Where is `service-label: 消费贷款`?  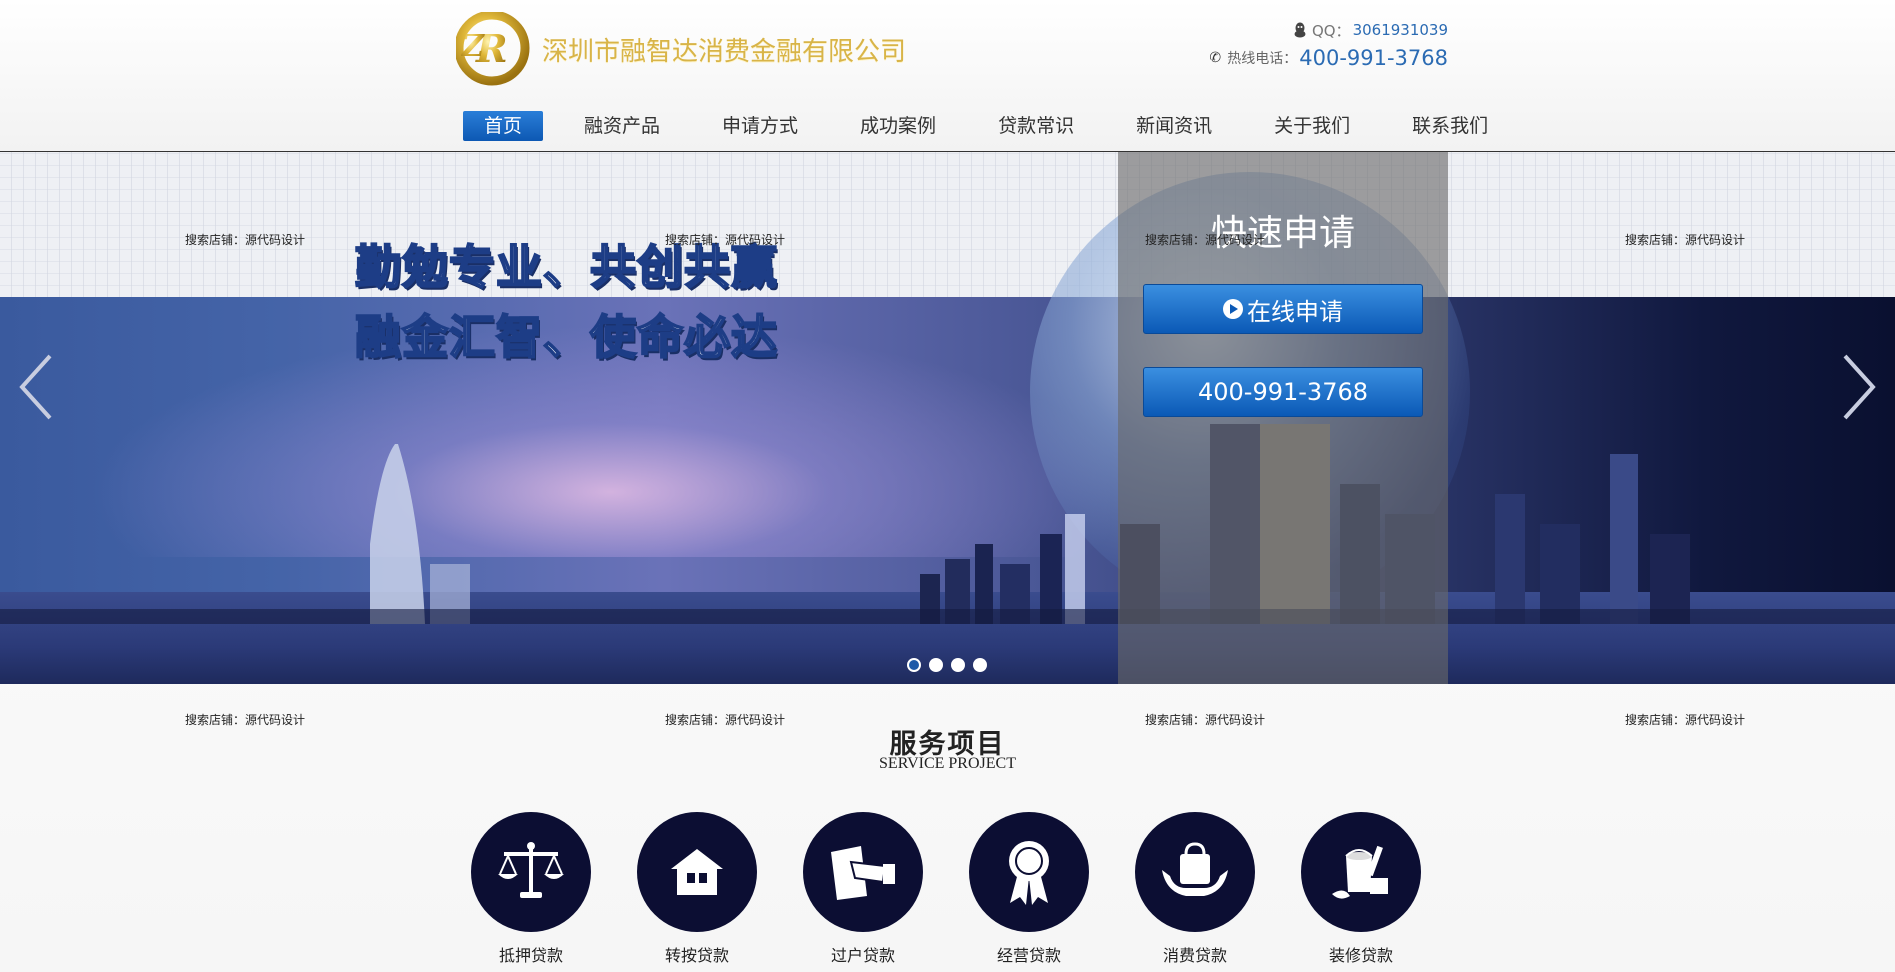 service-label: 消费贷款 is located at coordinates (1194, 955).